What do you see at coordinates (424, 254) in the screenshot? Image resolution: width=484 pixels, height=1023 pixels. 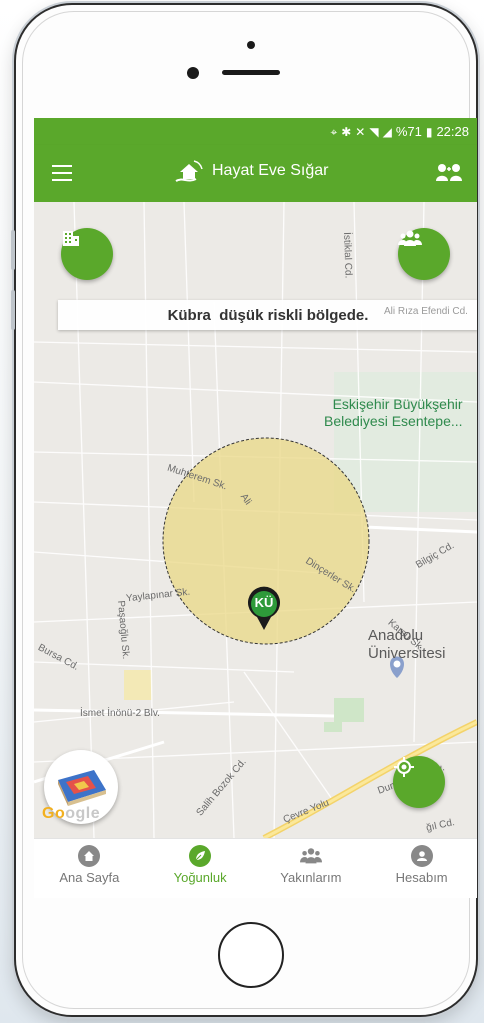 I see `group-button` at bounding box center [424, 254].